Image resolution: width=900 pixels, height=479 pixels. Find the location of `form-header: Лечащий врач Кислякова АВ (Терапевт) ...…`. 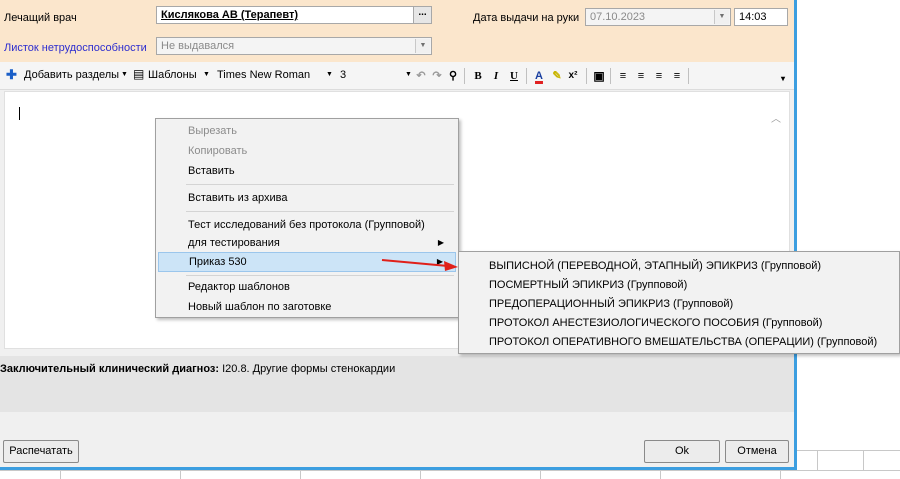

form-header: Лечащий врач Кислякова АВ (Терапевт) ...… is located at coordinates (397, 31).